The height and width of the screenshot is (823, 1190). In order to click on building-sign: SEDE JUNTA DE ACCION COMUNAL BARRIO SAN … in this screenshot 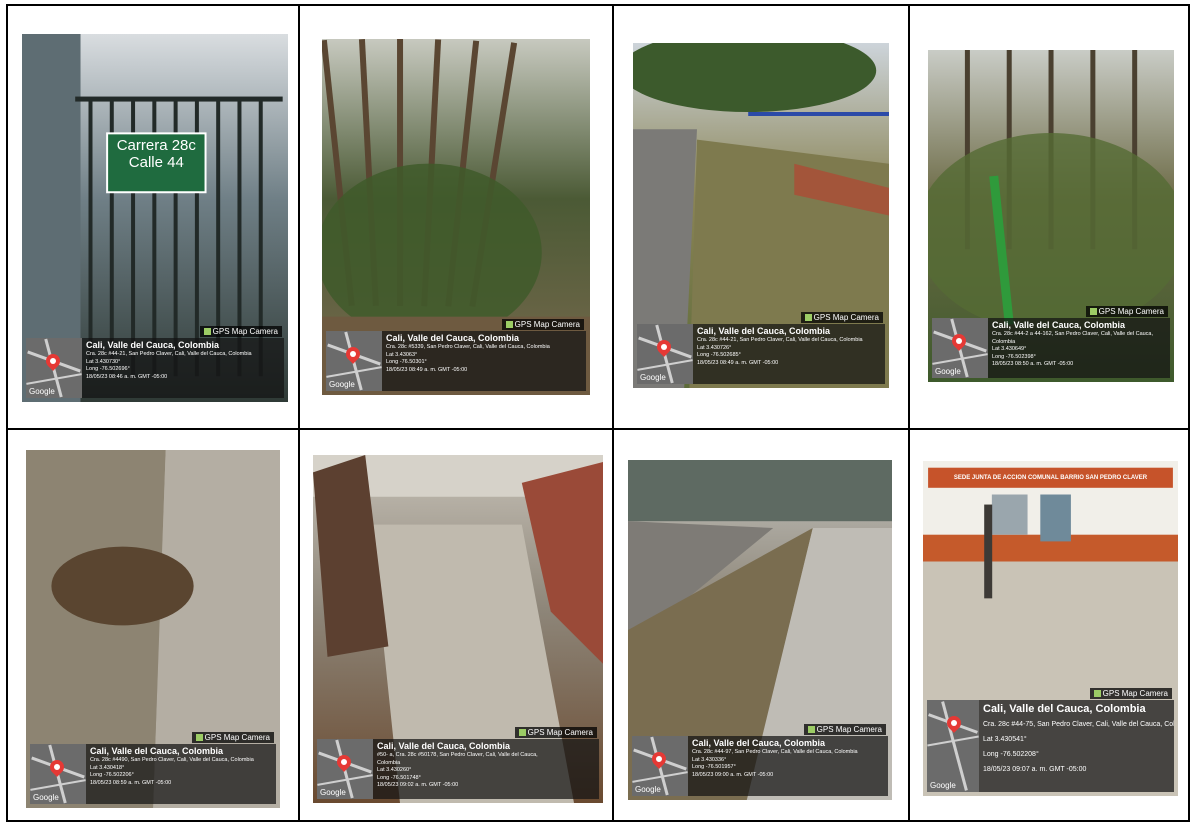, I will do `click(1050, 478)`.